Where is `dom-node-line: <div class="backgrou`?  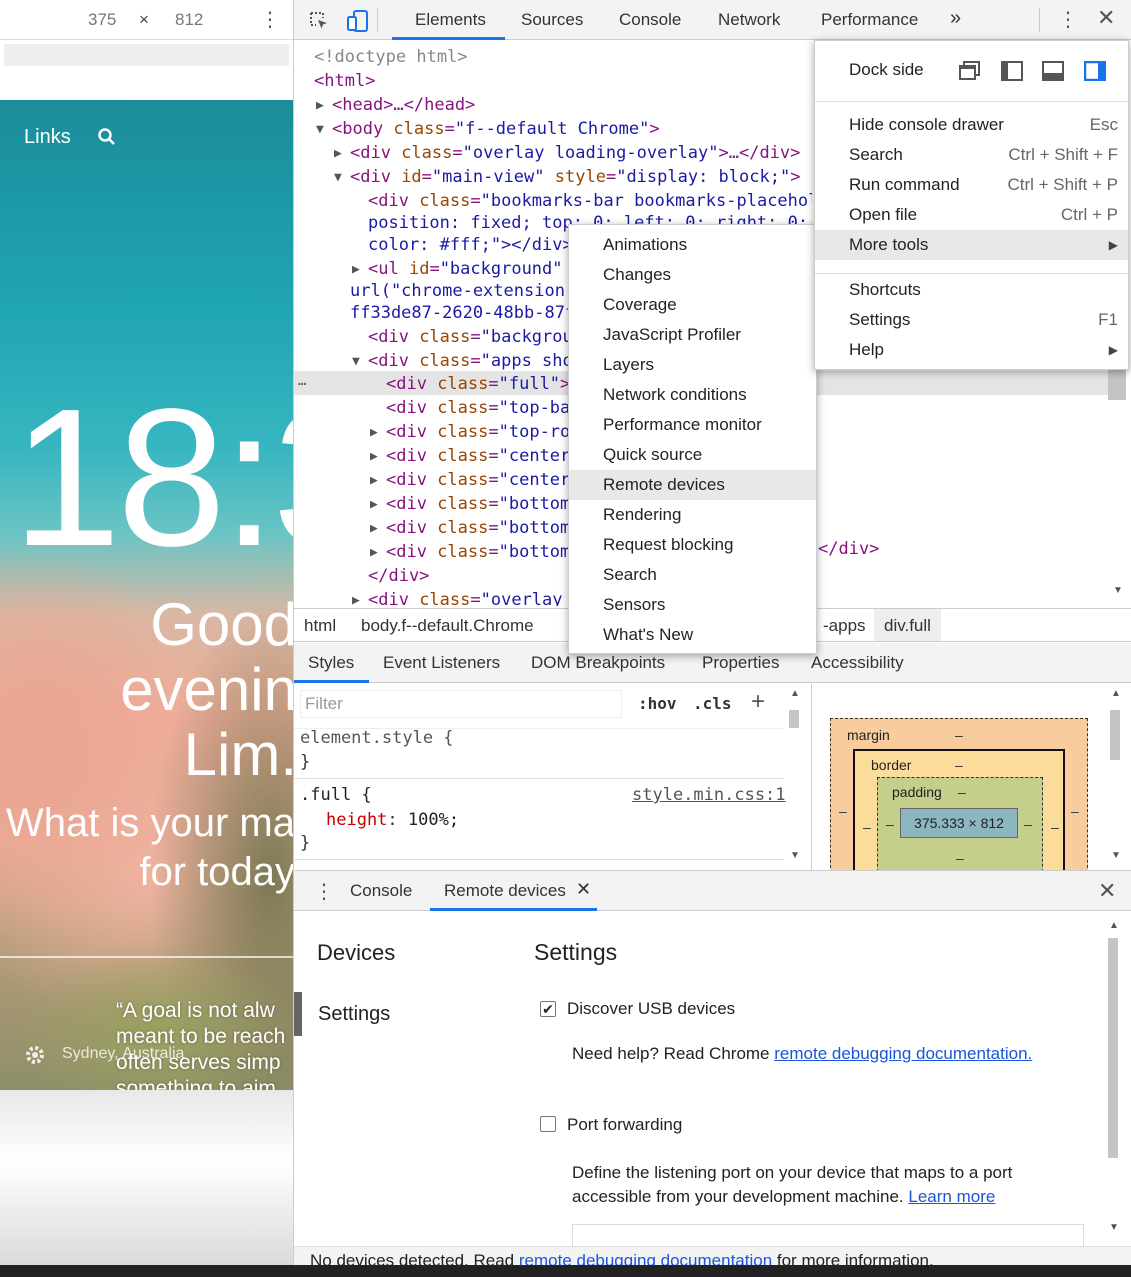
dom-node-line: <div class="backgrou is located at coordinates (470, 337).